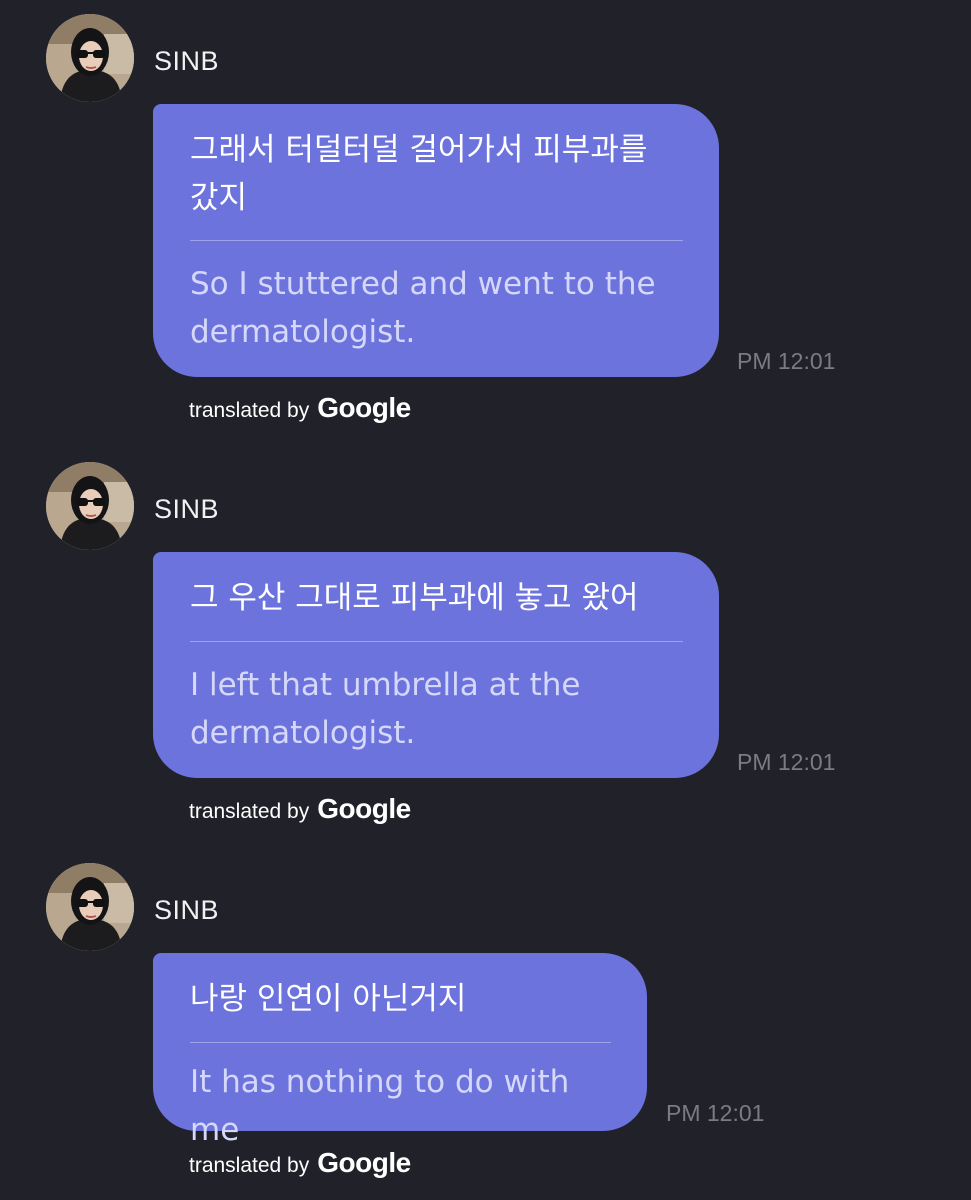 Image resolution: width=971 pixels, height=1200 pixels. Describe the element at coordinates (419, 174) in the screenshot. I see `original-text: 그래서 터덜터덜 걸어가서 피부과를 갔지` at that location.